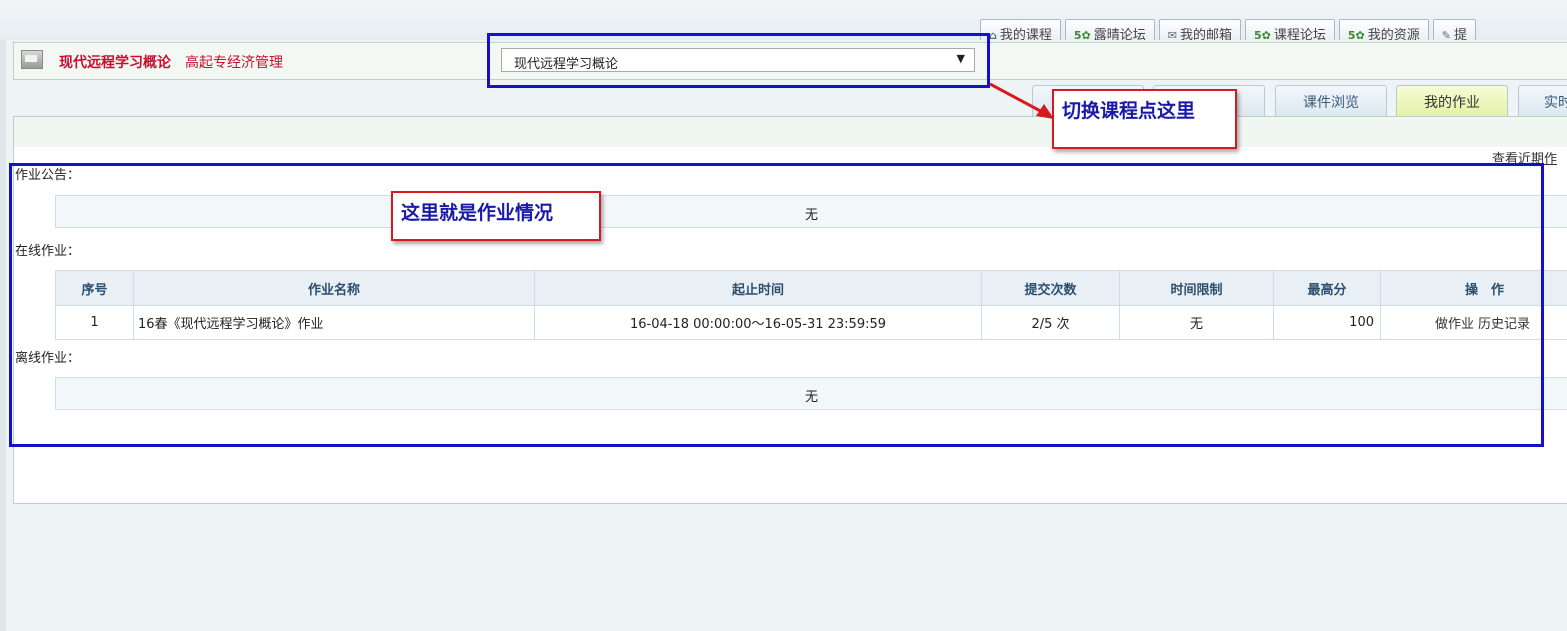  What do you see at coordinates (1021, 100) in the screenshot?
I see `callout-arrow` at bounding box center [1021, 100].